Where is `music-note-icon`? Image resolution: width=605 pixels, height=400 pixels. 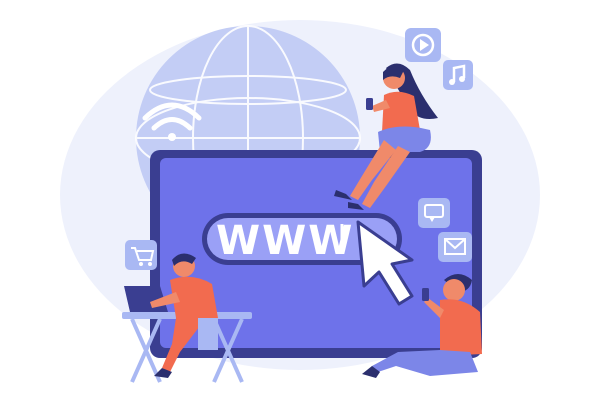 music-note-icon is located at coordinates (458, 75).